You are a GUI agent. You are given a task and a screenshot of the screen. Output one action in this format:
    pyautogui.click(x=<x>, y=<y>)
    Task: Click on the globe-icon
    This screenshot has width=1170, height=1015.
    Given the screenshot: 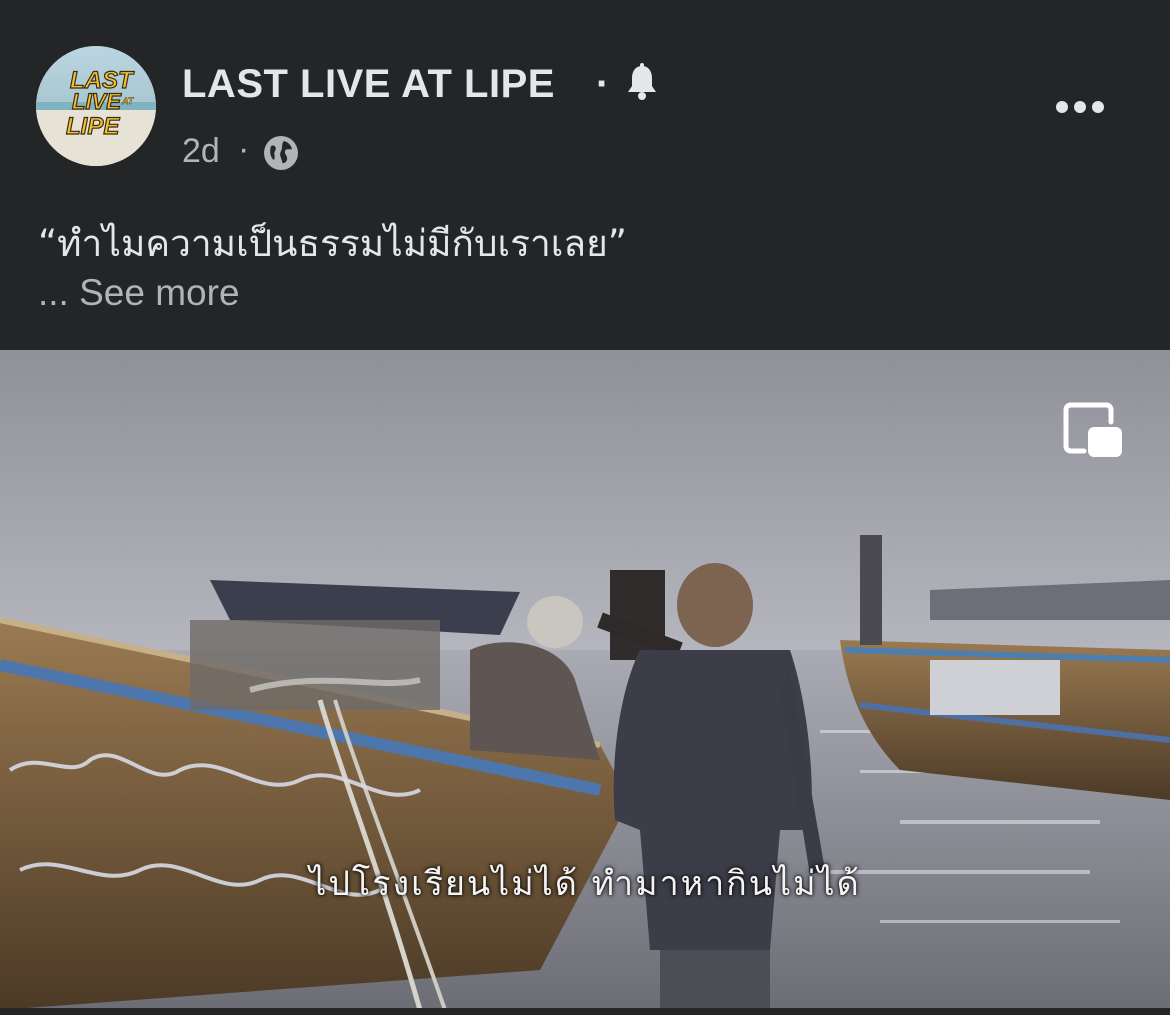 What is the action you would take?
    pyautogui.click(x=281, y=153)
    